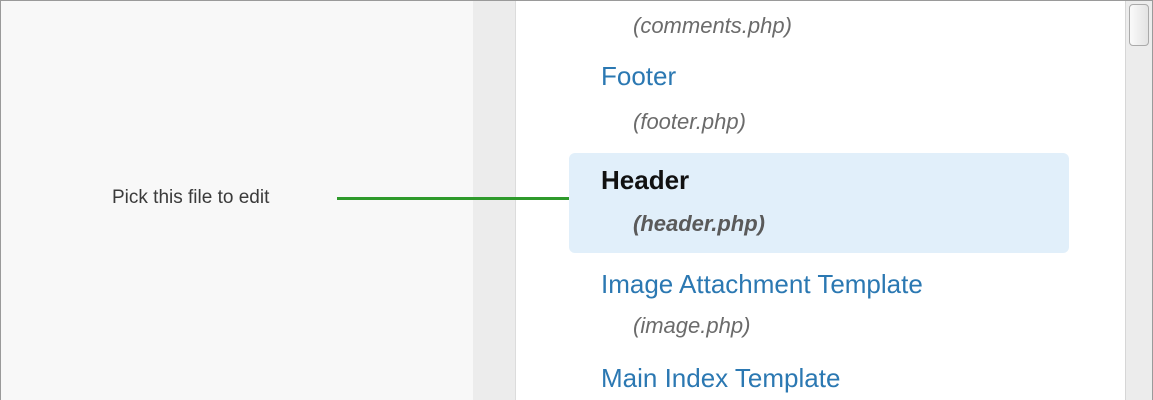 Image resolution: width=1153 pixels, height=400 pixels. Describe the element at coordinates (699, 223) in the screenshot. I see `file-path-header: (header.php)` at that location.